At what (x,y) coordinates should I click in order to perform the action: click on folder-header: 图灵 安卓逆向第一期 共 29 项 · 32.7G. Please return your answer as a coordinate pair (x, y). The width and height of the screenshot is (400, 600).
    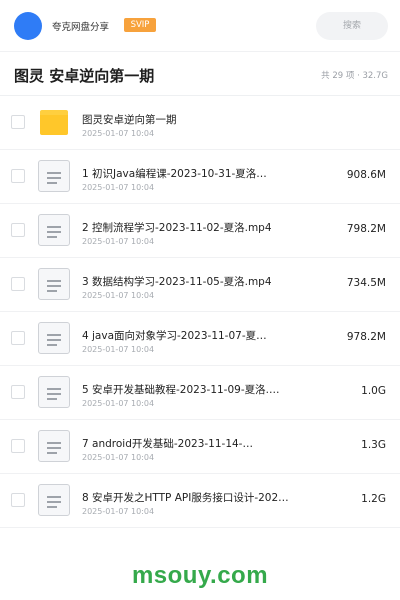
    Looking at the image, I should click on (200, 74).